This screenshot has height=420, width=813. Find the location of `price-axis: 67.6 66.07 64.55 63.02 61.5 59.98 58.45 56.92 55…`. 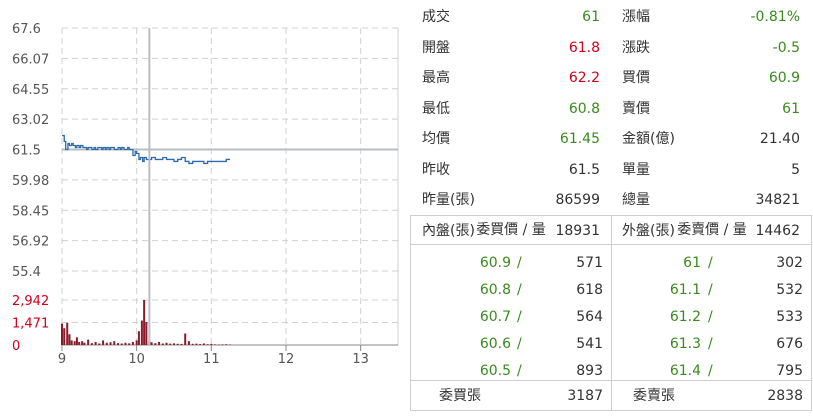

price-axis: 67.6 66.07 64.55 63.02 61.5 59.98 58.45 56.92 55… is located at coordinates (30, 151).